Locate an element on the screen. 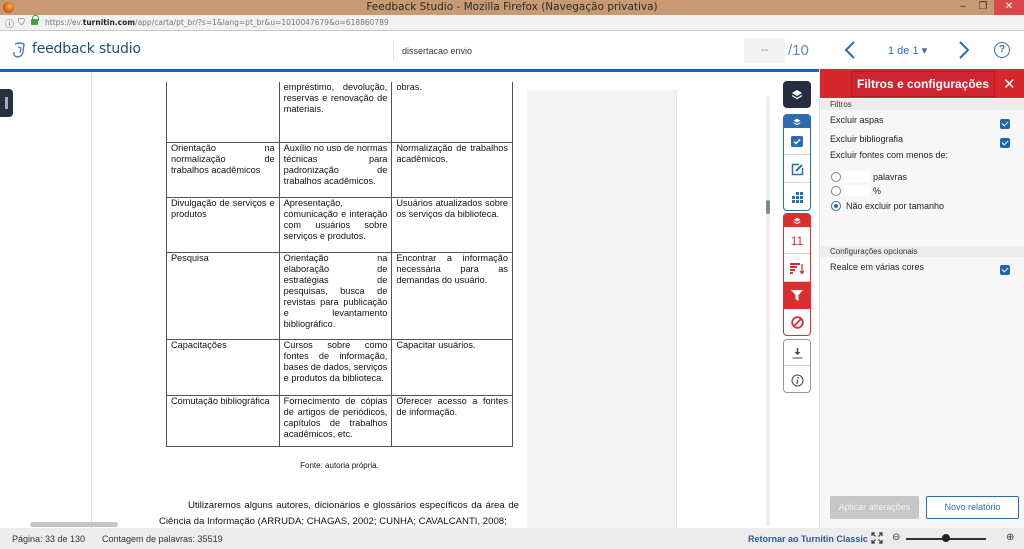 The image size is (1024, 549). next-paper-button is located at coordinates (964, 50).